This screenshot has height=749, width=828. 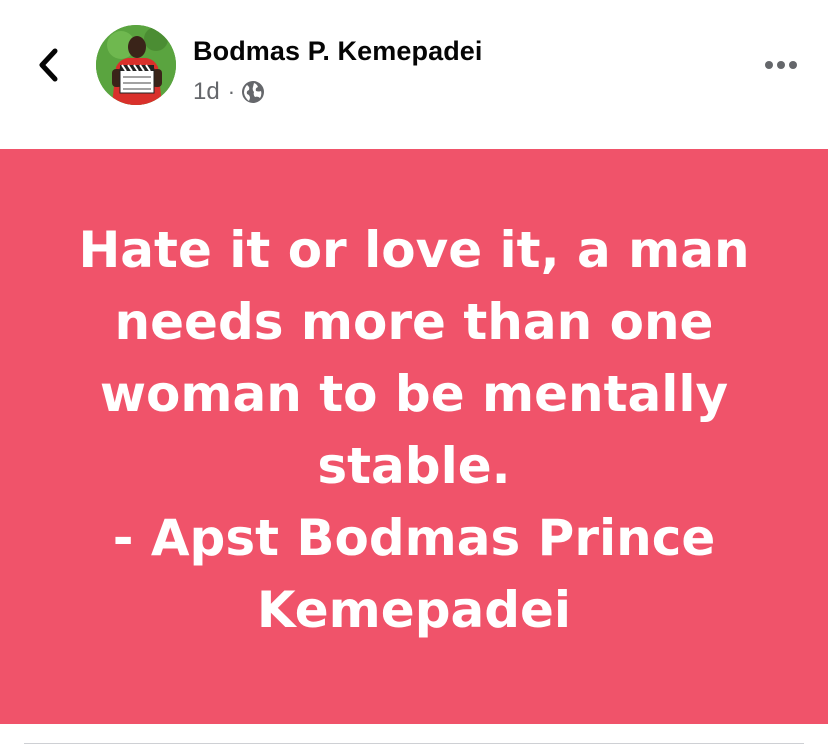 I want to click on more-horizontal-icon, so click(x=781, y=65).